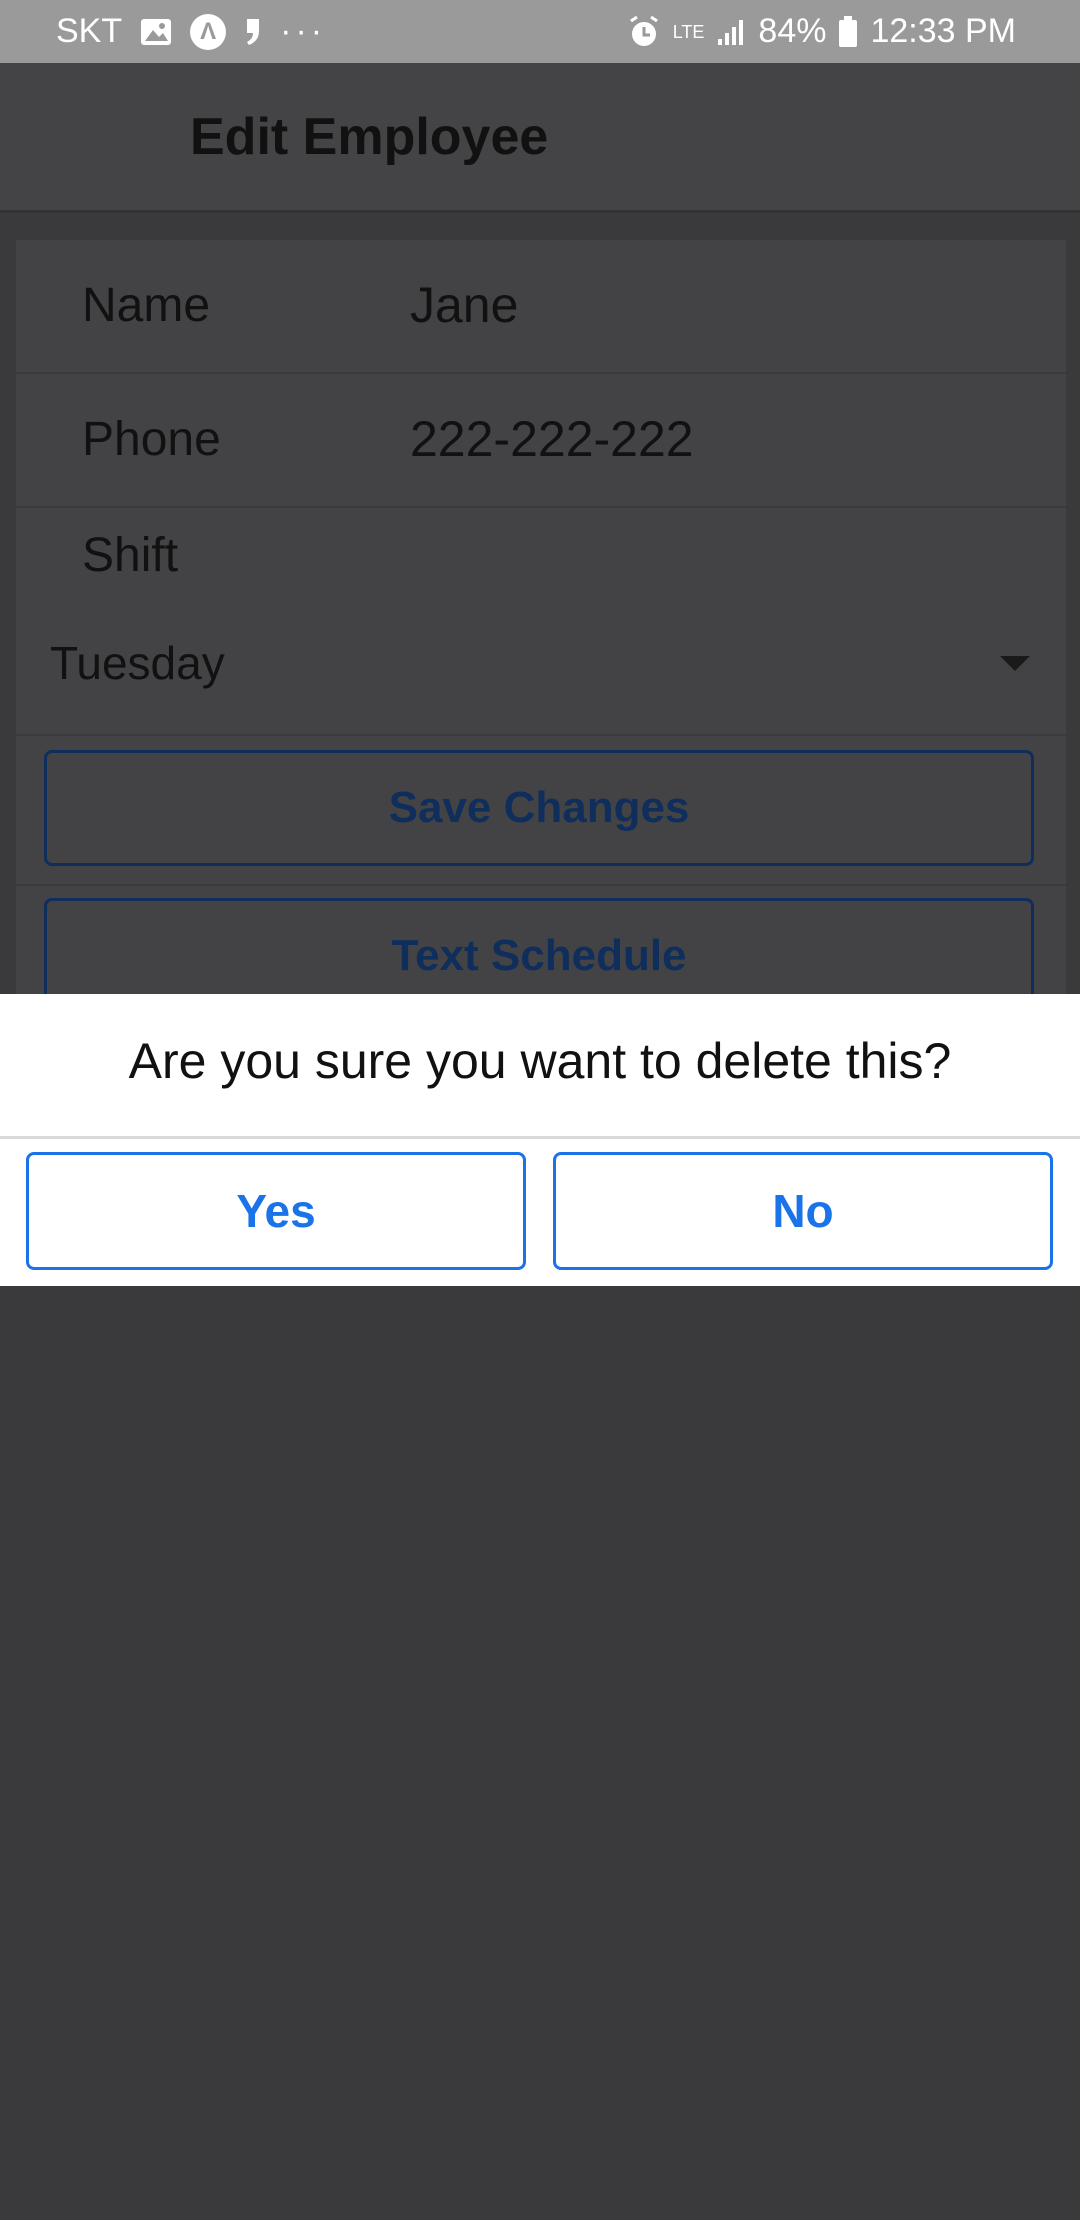 The height and width of the screenshot is (2220, 1080). Describe the element at coordinates (130, 555) in the screenshot. I see `shift-label: Shift` at that location.